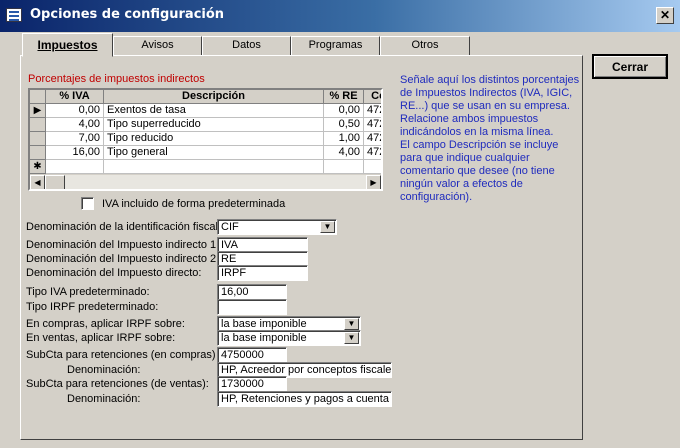 This screenshot has height=448, width=680. What do you see at coordinates (104, 370) in the screenshot?
I see `denom-compras-label: Denominación:` at bounding box center [104, 370].